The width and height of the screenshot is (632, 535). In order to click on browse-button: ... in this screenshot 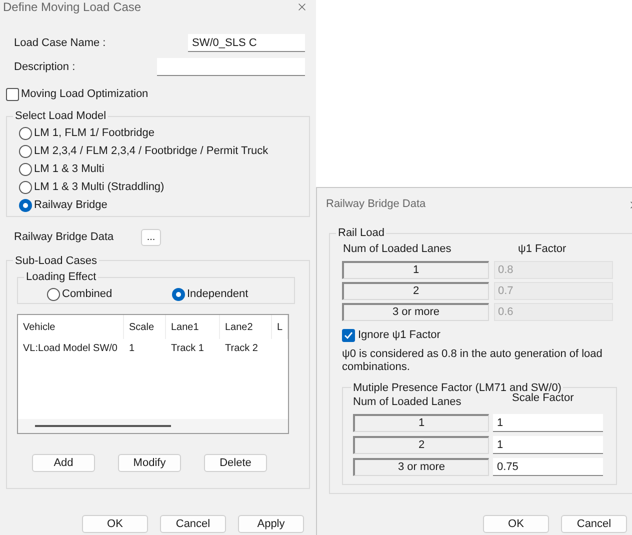, I will do `click(151, 237)`.